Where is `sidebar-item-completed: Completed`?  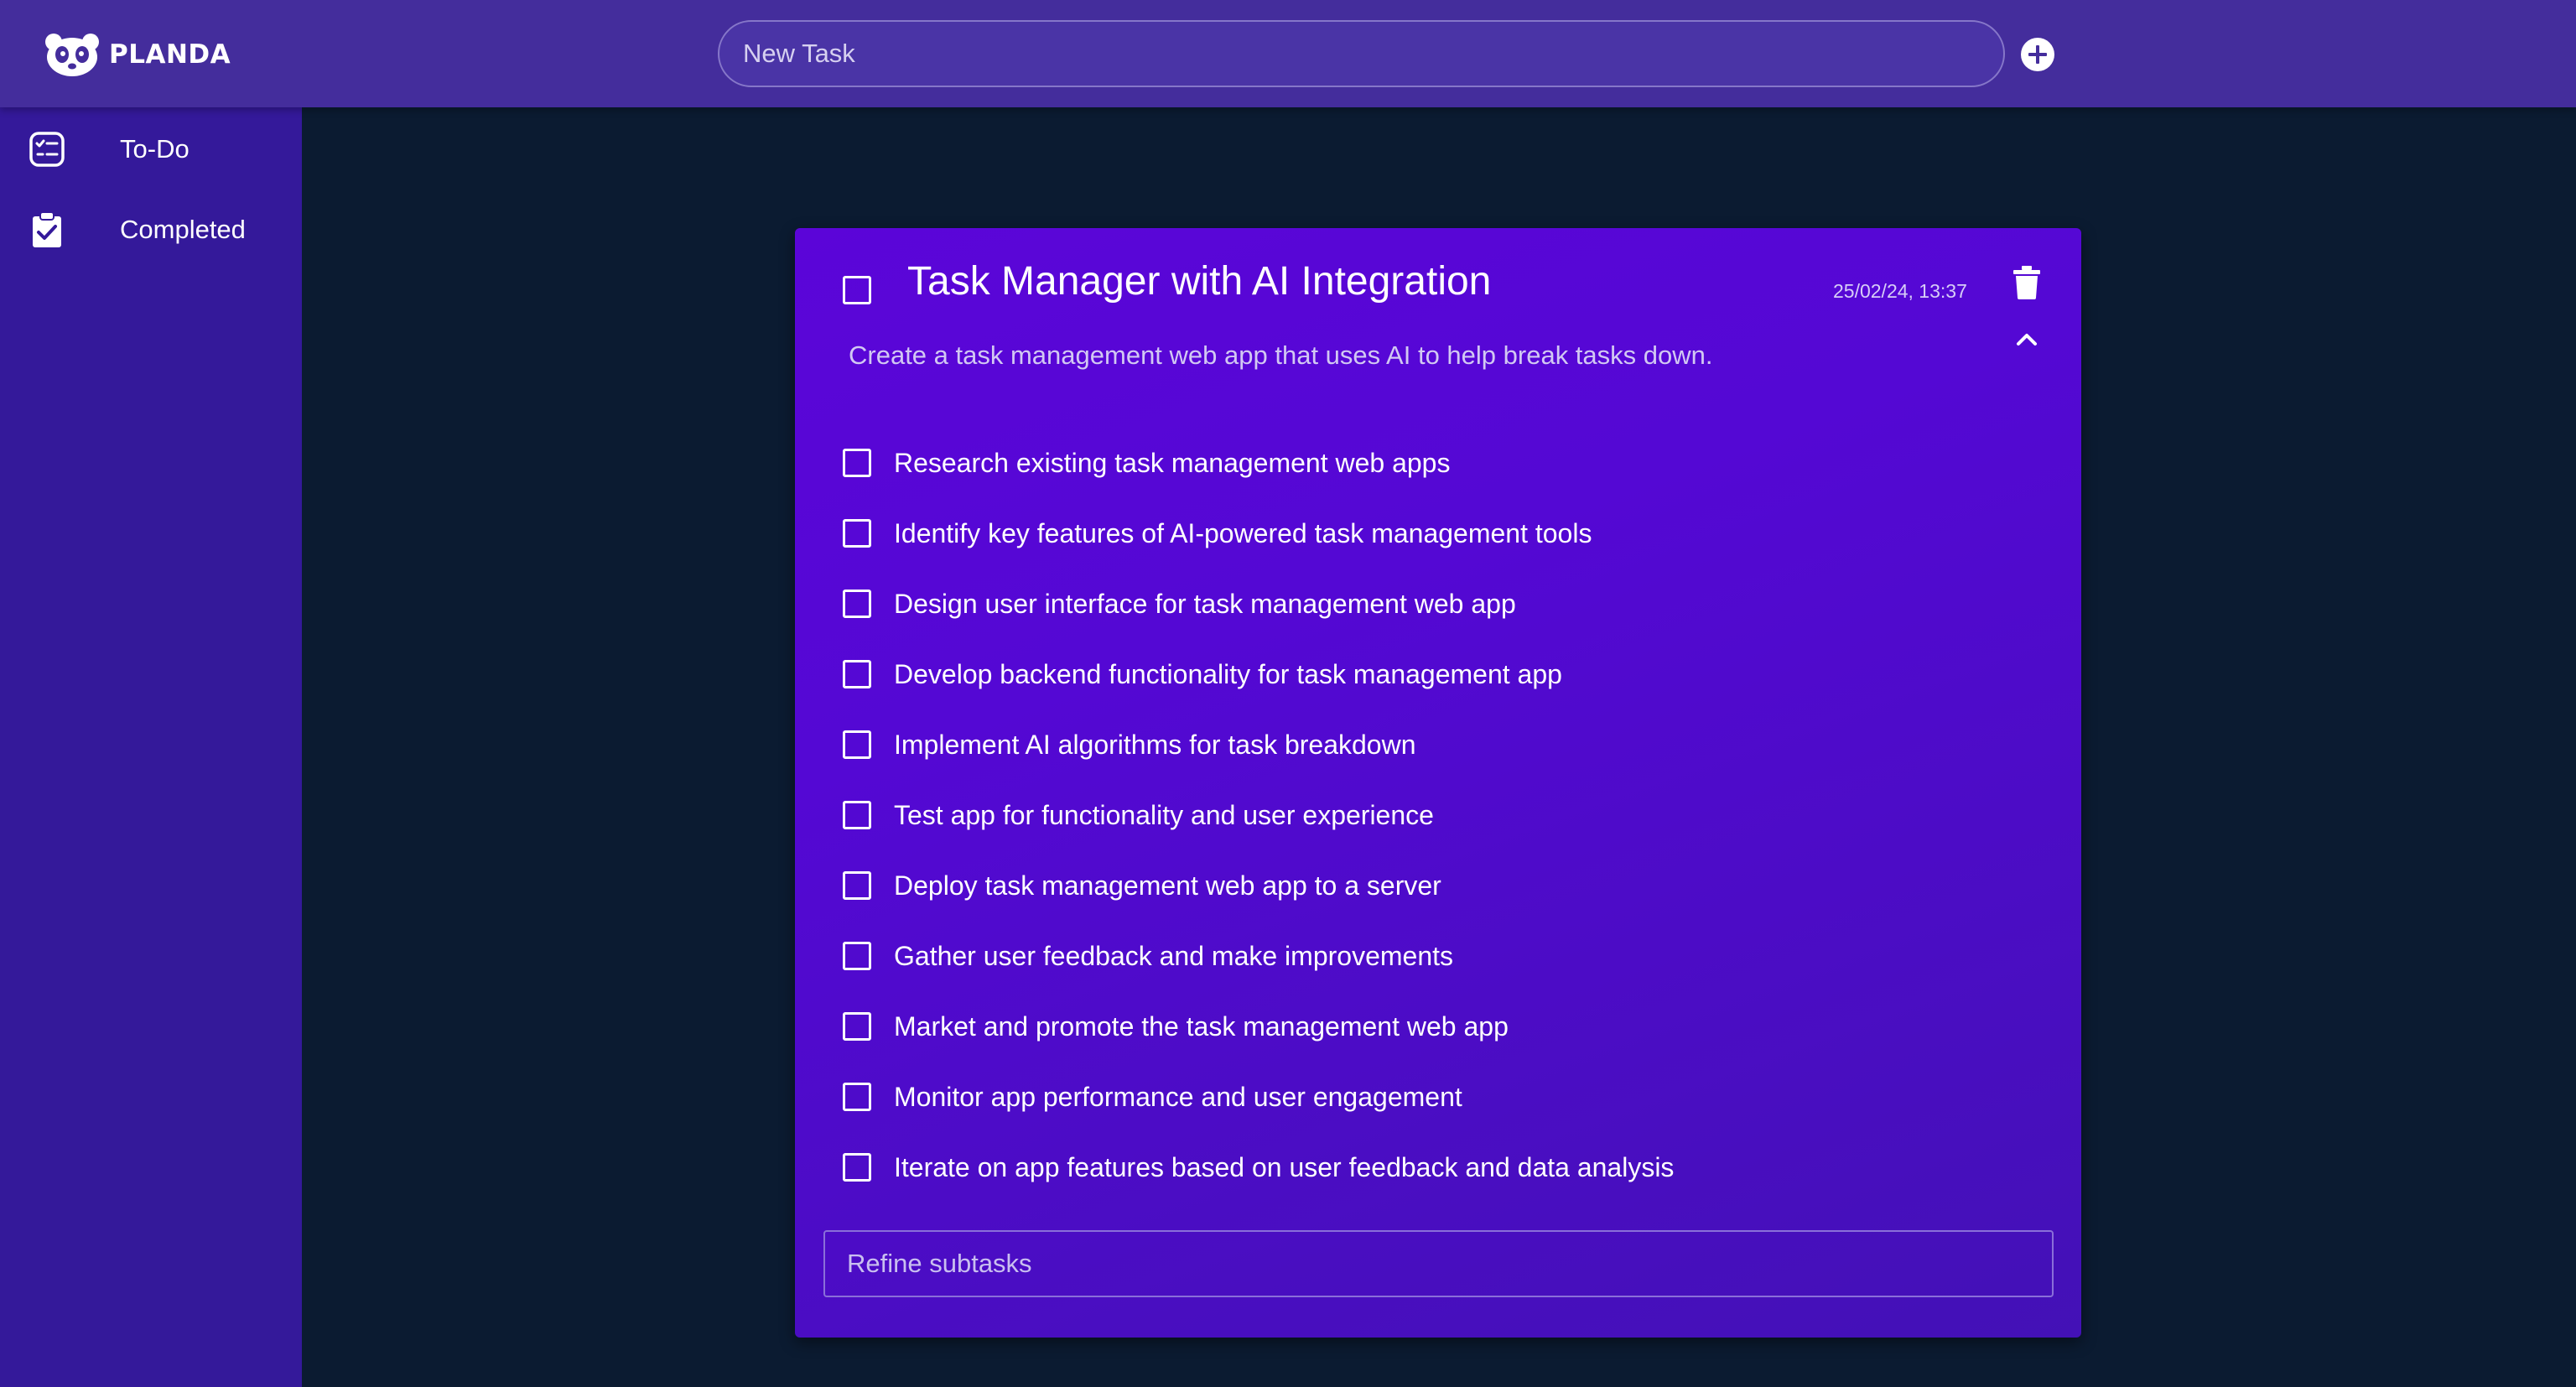
sidebar-item-completed: Completed is located at coordinates (151, 230).